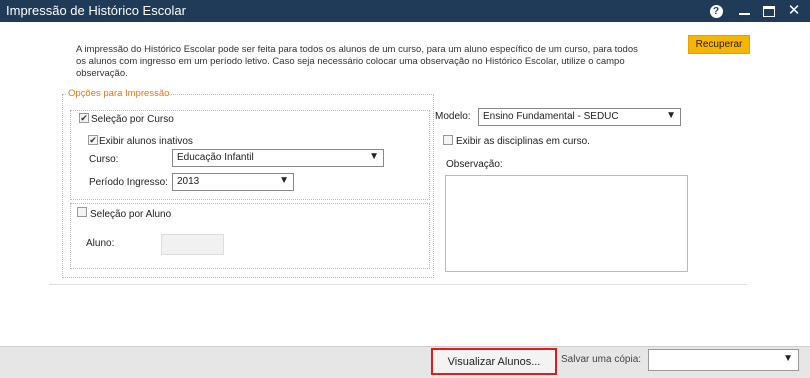 The image size is (810, 378). Describe the element at coordinates (119, 93) in the screenshot. I see `options-legend: Opções para Impressão` at that location.